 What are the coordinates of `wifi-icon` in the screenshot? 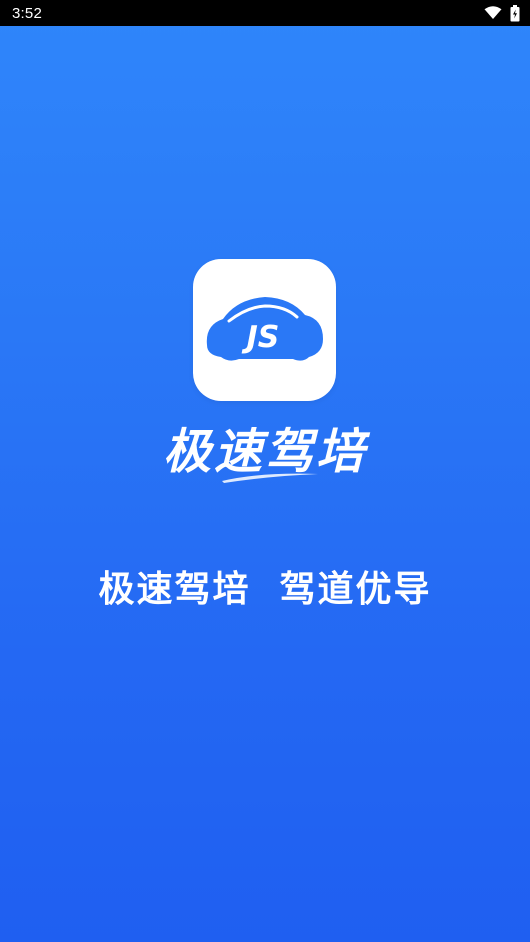 It's located at (493, 13).